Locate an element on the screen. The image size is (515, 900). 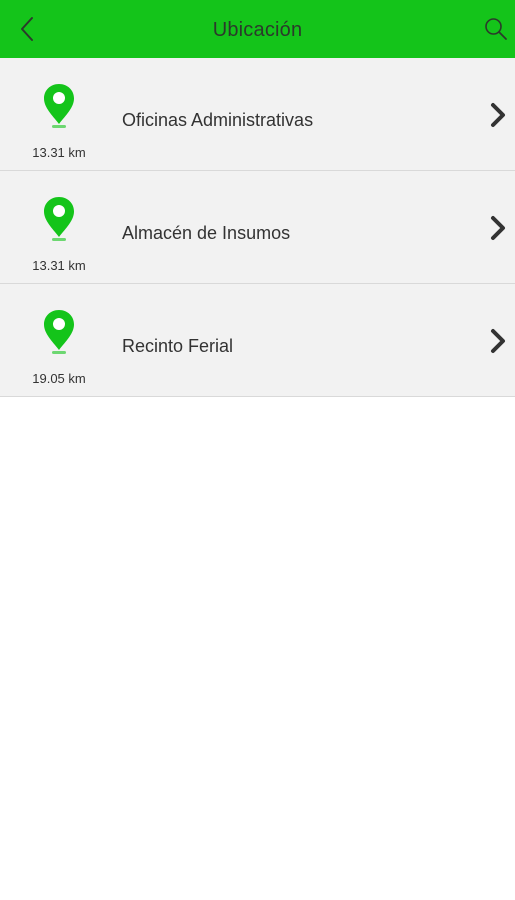
list-item: 13.31 km Almacén de Insumos is located at coordinates (257, 227).